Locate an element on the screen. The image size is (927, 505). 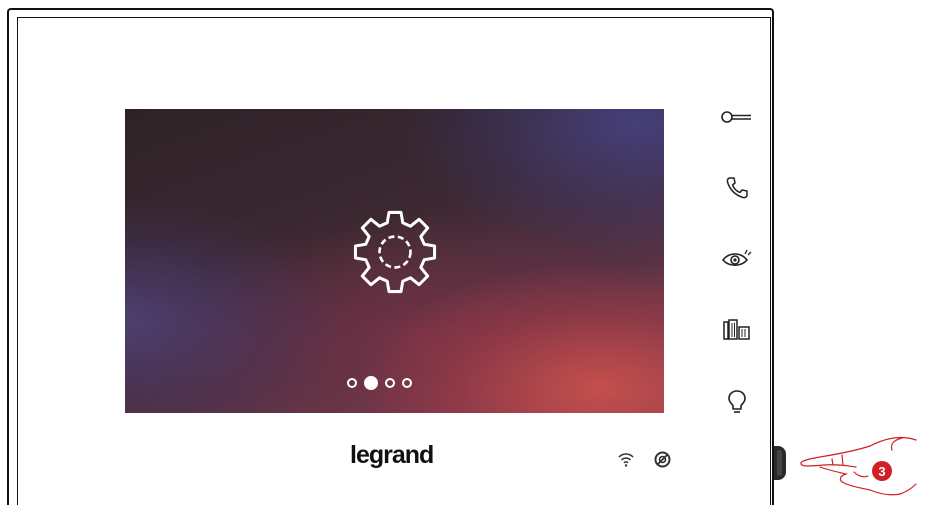
door-lock-key-button is located at coordinates (737, 117).